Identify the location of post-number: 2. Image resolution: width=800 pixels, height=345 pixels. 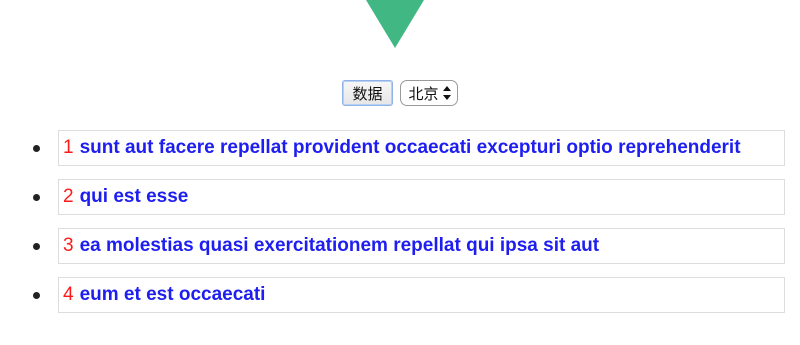
(68, 196).